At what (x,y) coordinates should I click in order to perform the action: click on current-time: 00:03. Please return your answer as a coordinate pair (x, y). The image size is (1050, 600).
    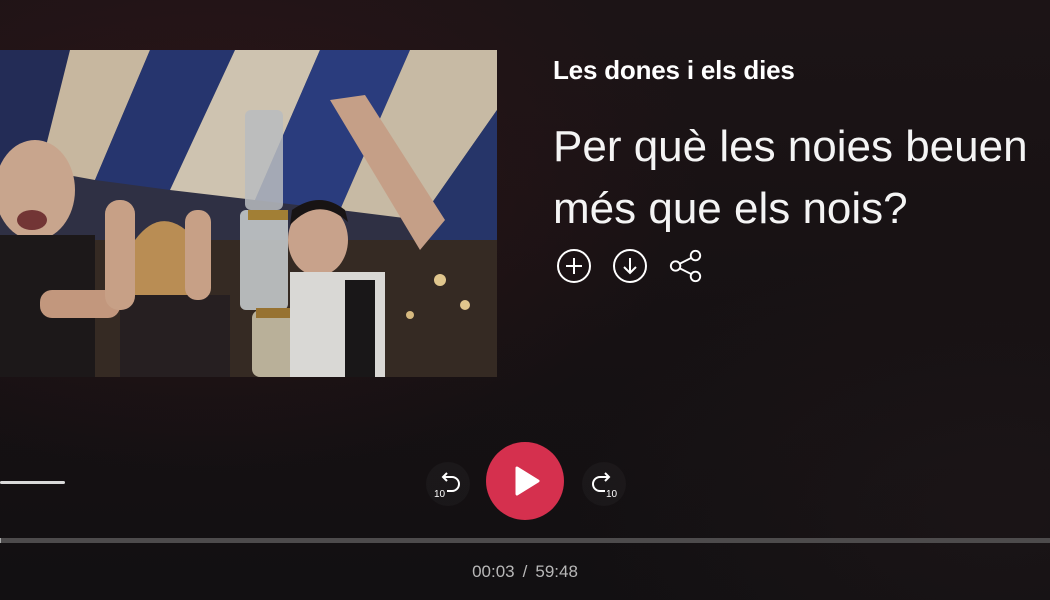
    Looking at the image, I should click on (493, 571).